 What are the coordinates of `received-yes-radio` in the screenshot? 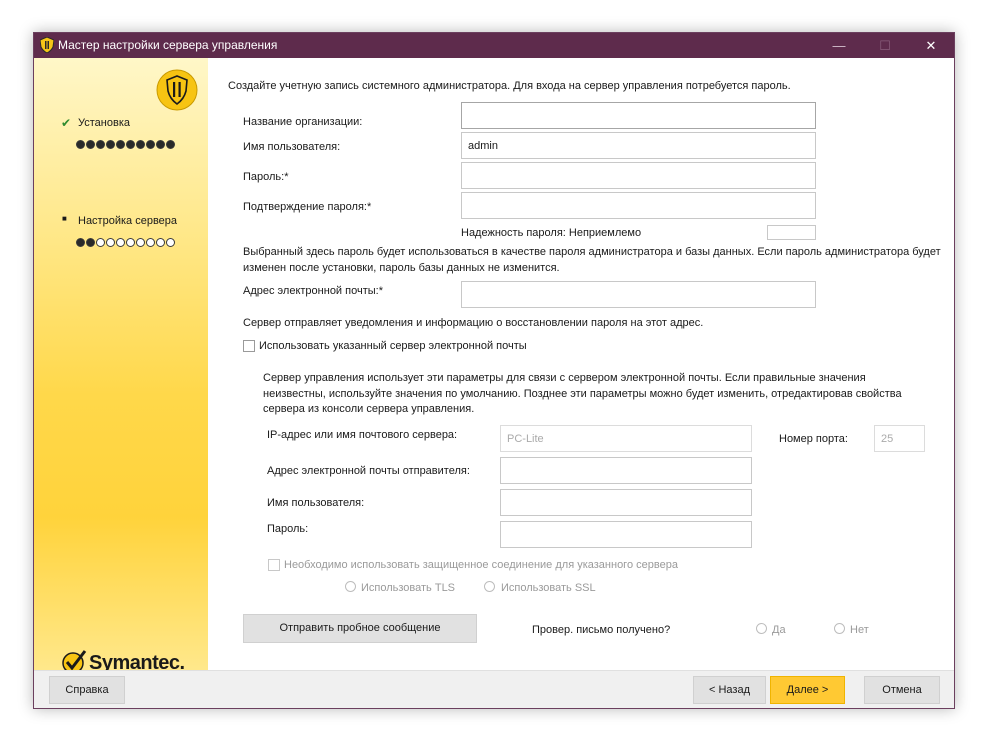 It's located at (761, 628).